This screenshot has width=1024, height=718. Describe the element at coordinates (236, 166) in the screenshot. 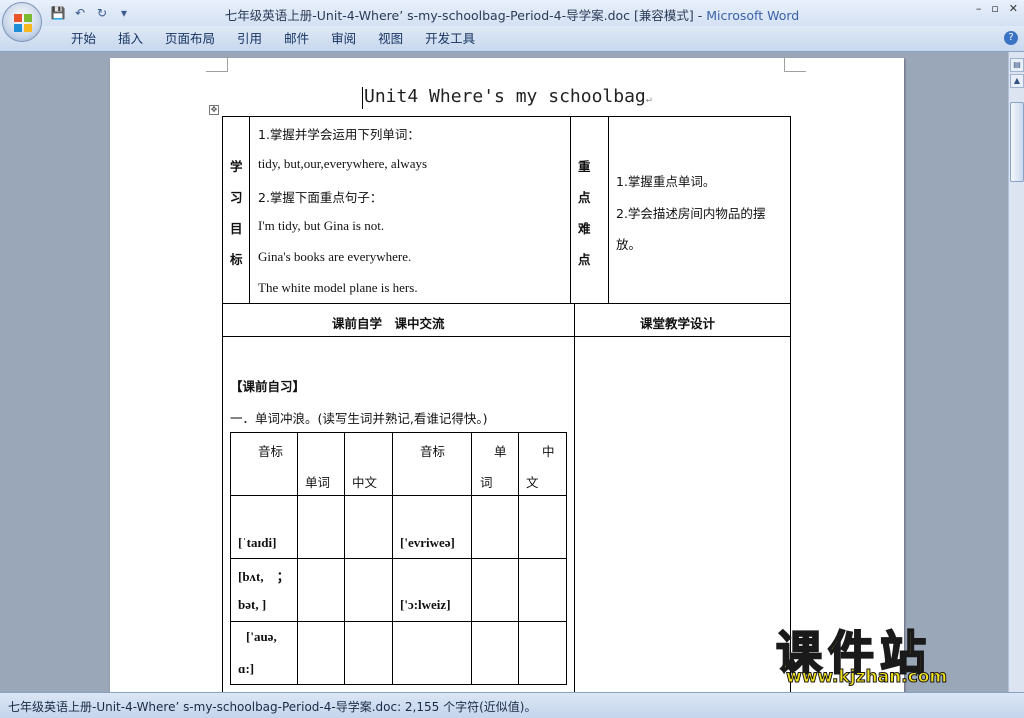

I see `goals-label-1: 学` at that location.